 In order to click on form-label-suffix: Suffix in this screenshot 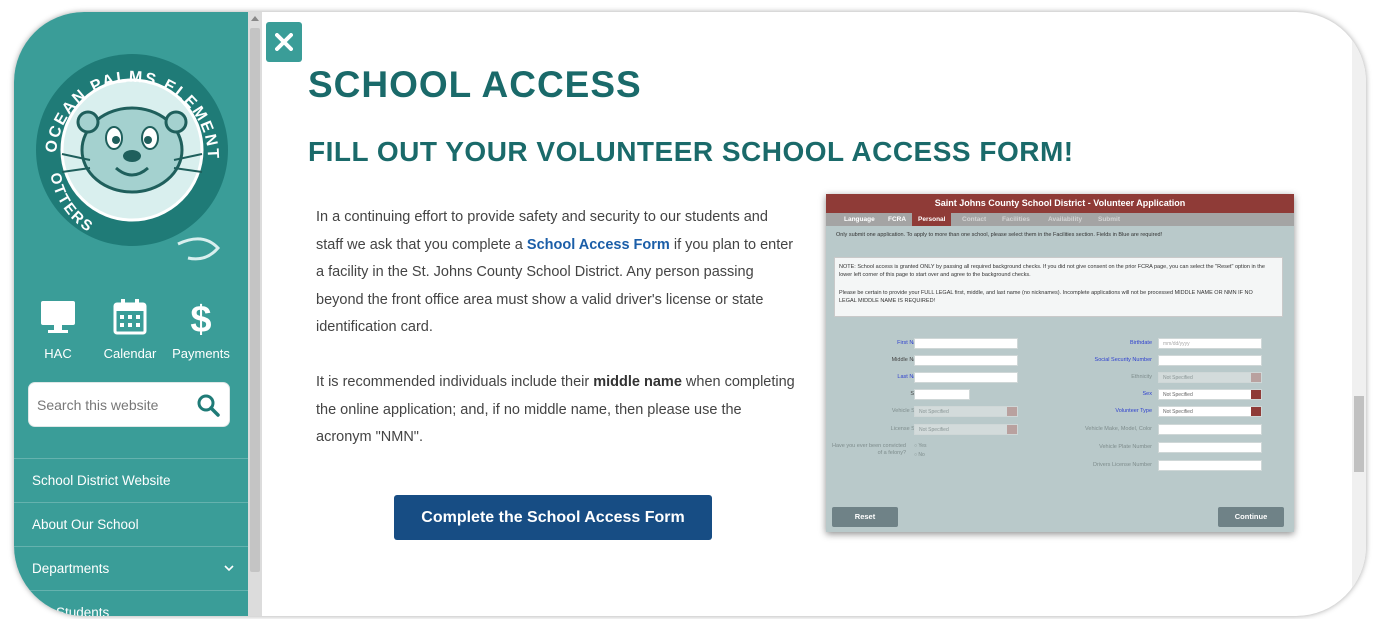, I will do `click(875, 394)`.